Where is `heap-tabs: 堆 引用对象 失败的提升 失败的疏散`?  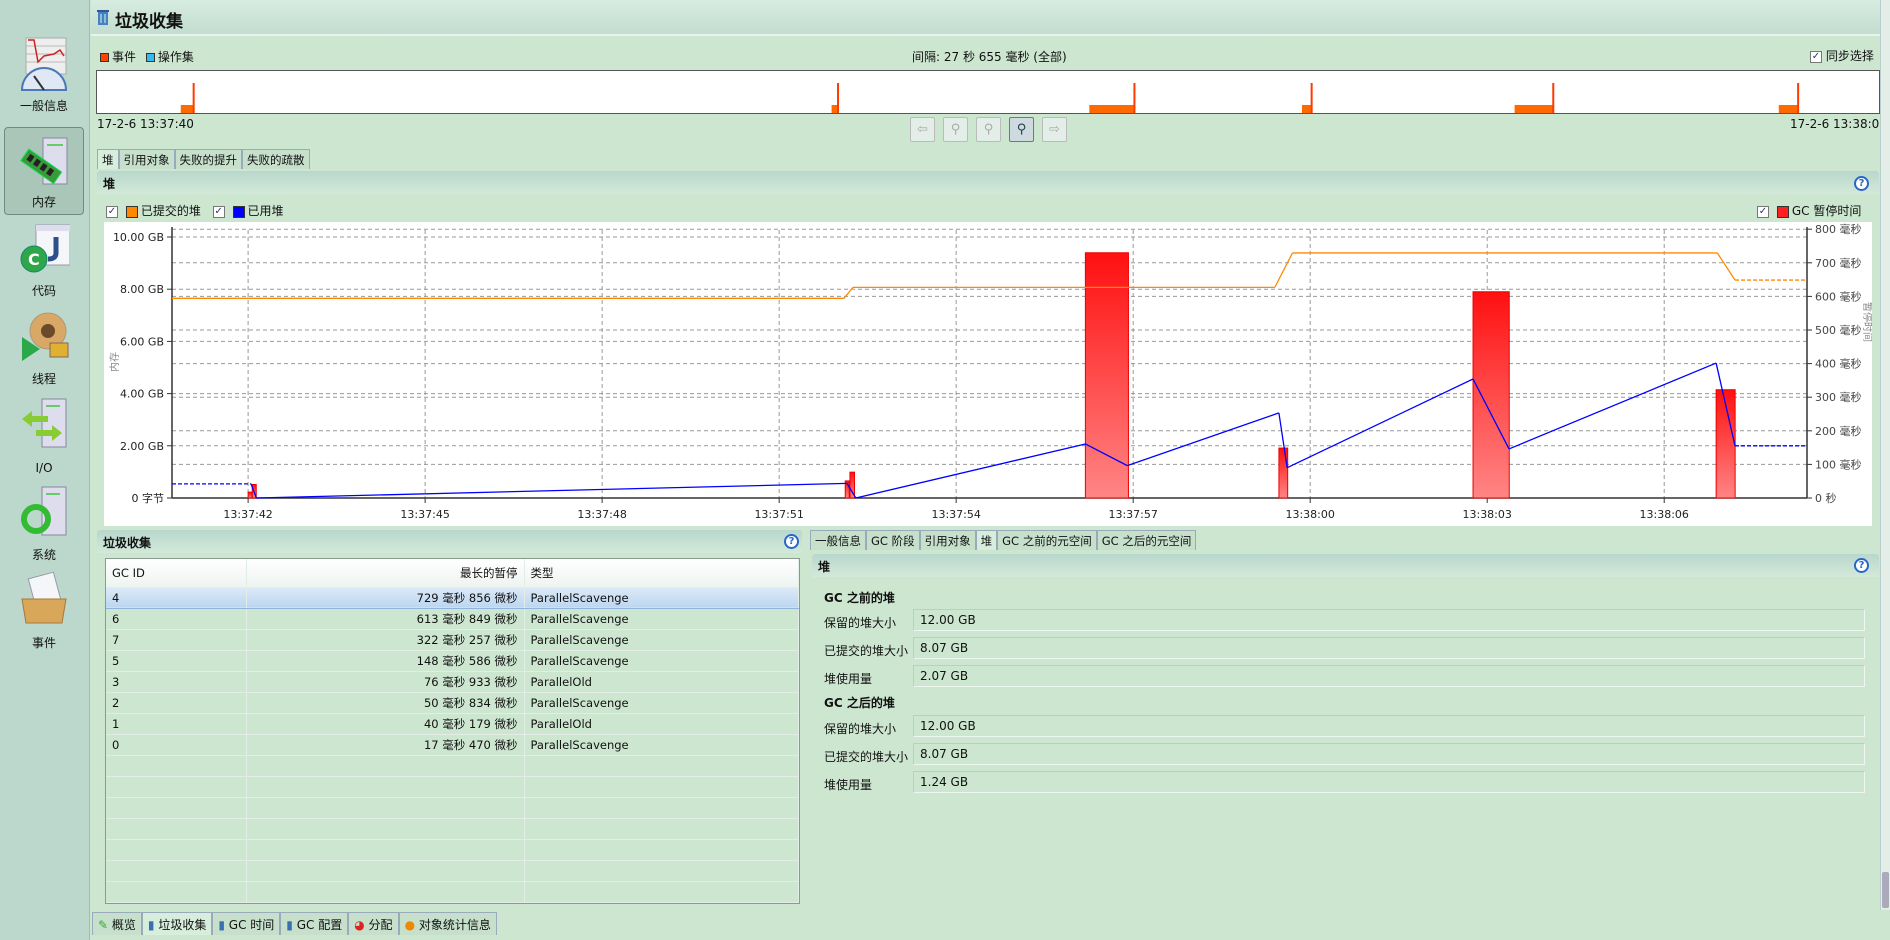 heap-tabs: 堆 引用对象 失败的提升 失败的疏散 is located at coordinates (203, 159).